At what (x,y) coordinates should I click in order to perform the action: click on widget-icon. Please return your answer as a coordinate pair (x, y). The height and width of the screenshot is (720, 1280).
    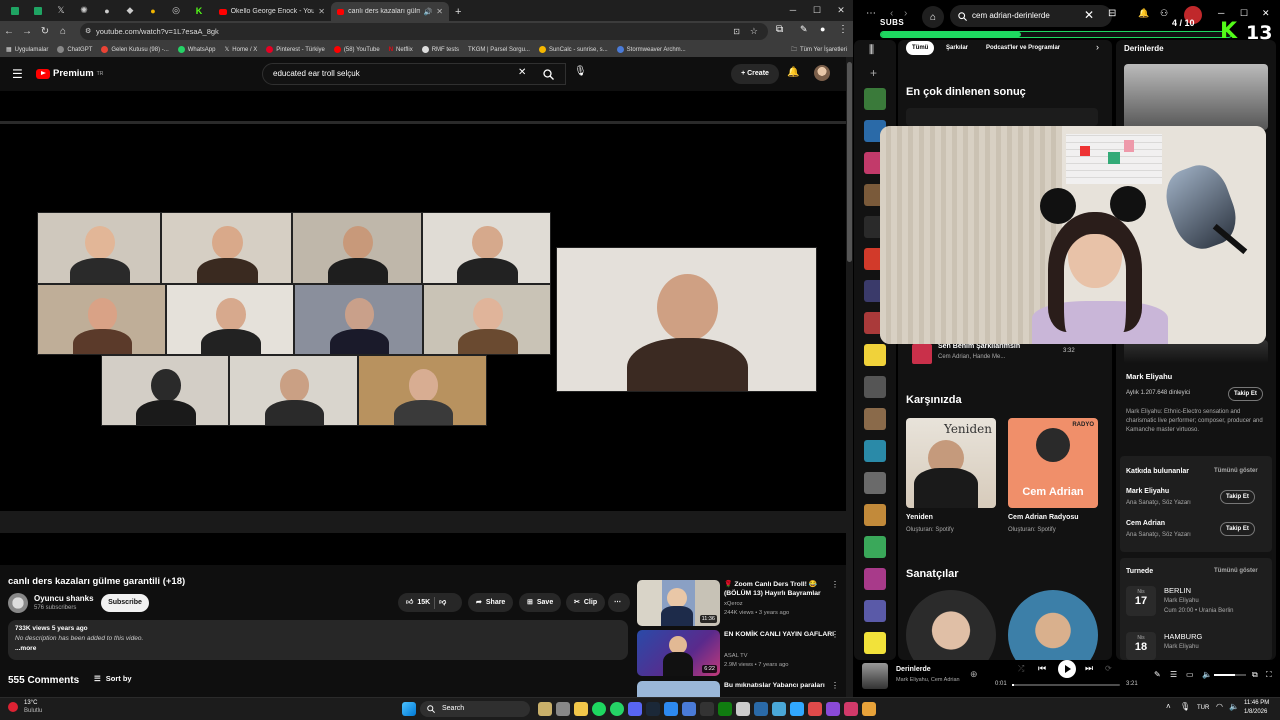
    Looking at the image, I should click on (545, 709).